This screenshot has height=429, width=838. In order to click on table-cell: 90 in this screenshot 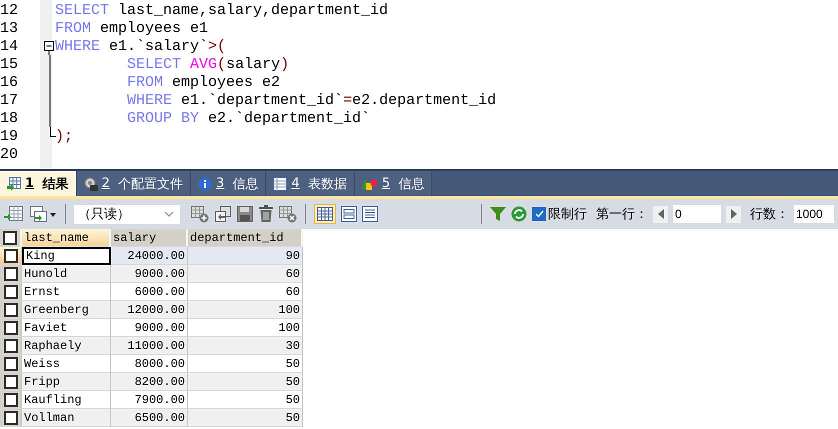, I will do `click(245, 256)`.